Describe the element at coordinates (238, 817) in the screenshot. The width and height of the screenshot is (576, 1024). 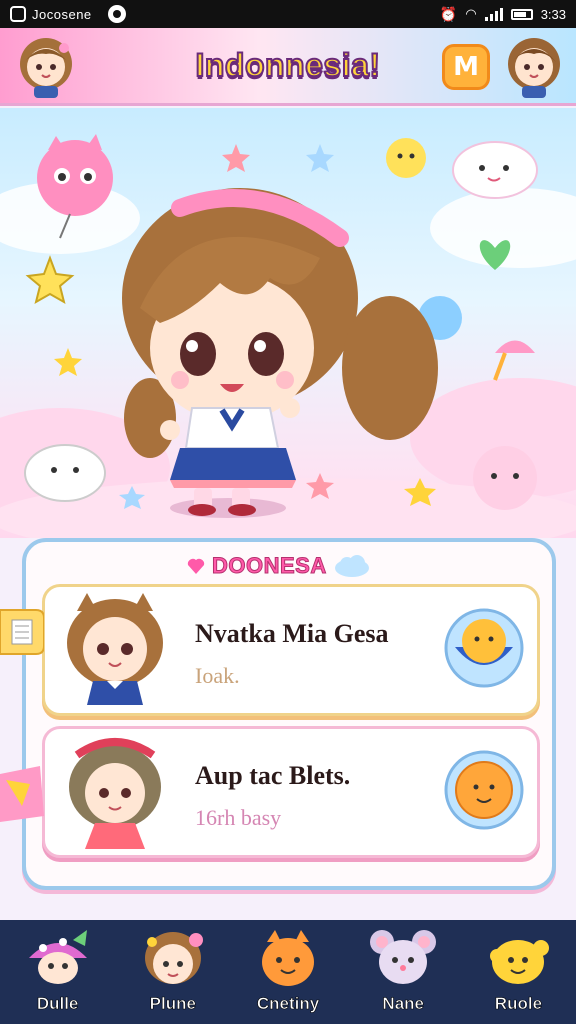
I see `card-subtitle: 16rh basy` at that location.